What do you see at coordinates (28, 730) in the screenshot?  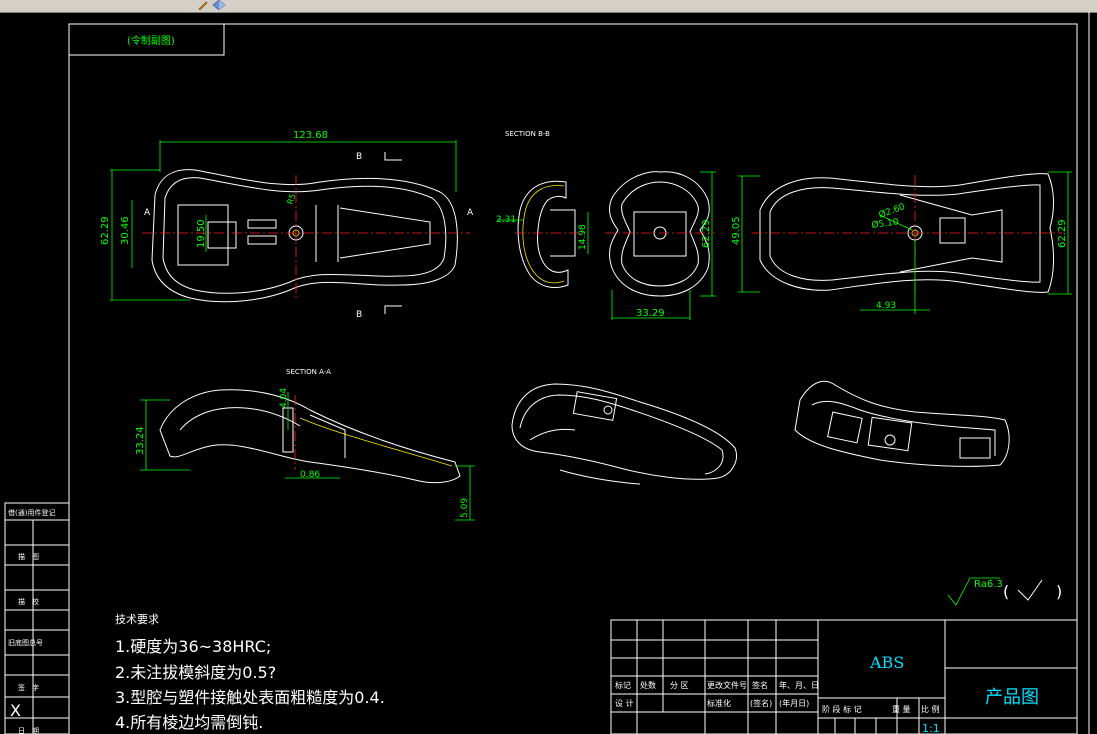 I see `strip-label-date: 日 期` at bounding box center [28, 730].